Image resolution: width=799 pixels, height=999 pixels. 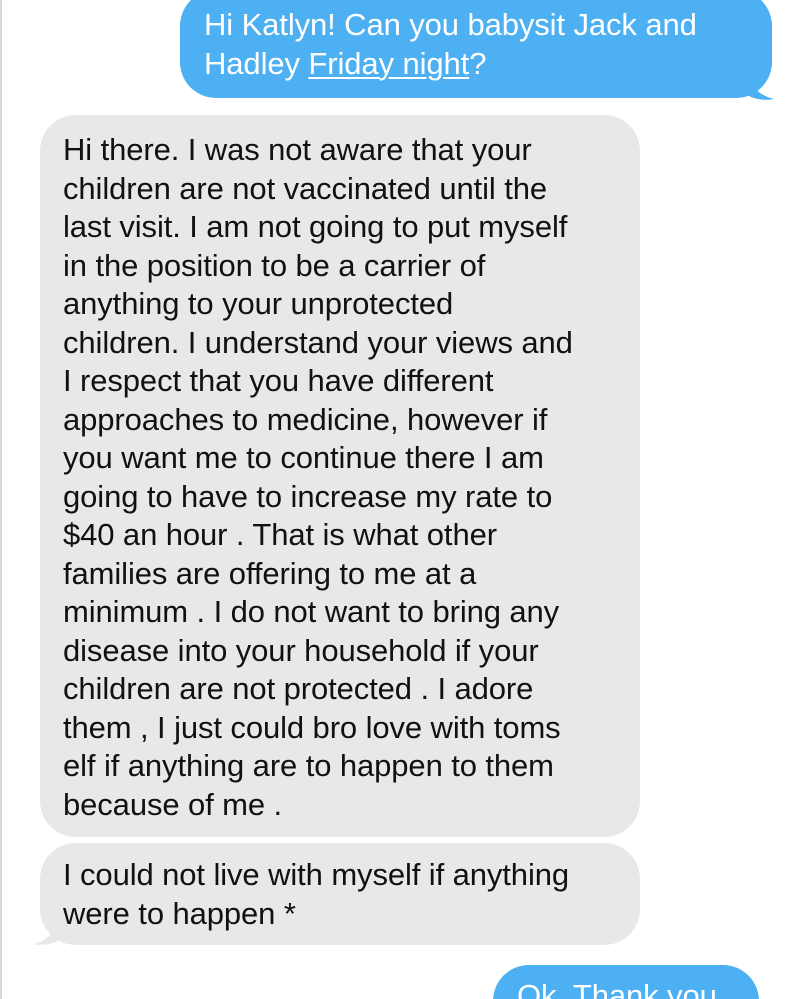 What do you see at coordinates (256, 63) in the screenshot?
I see `message-text: Hadley` at bounding box center [256, 63].